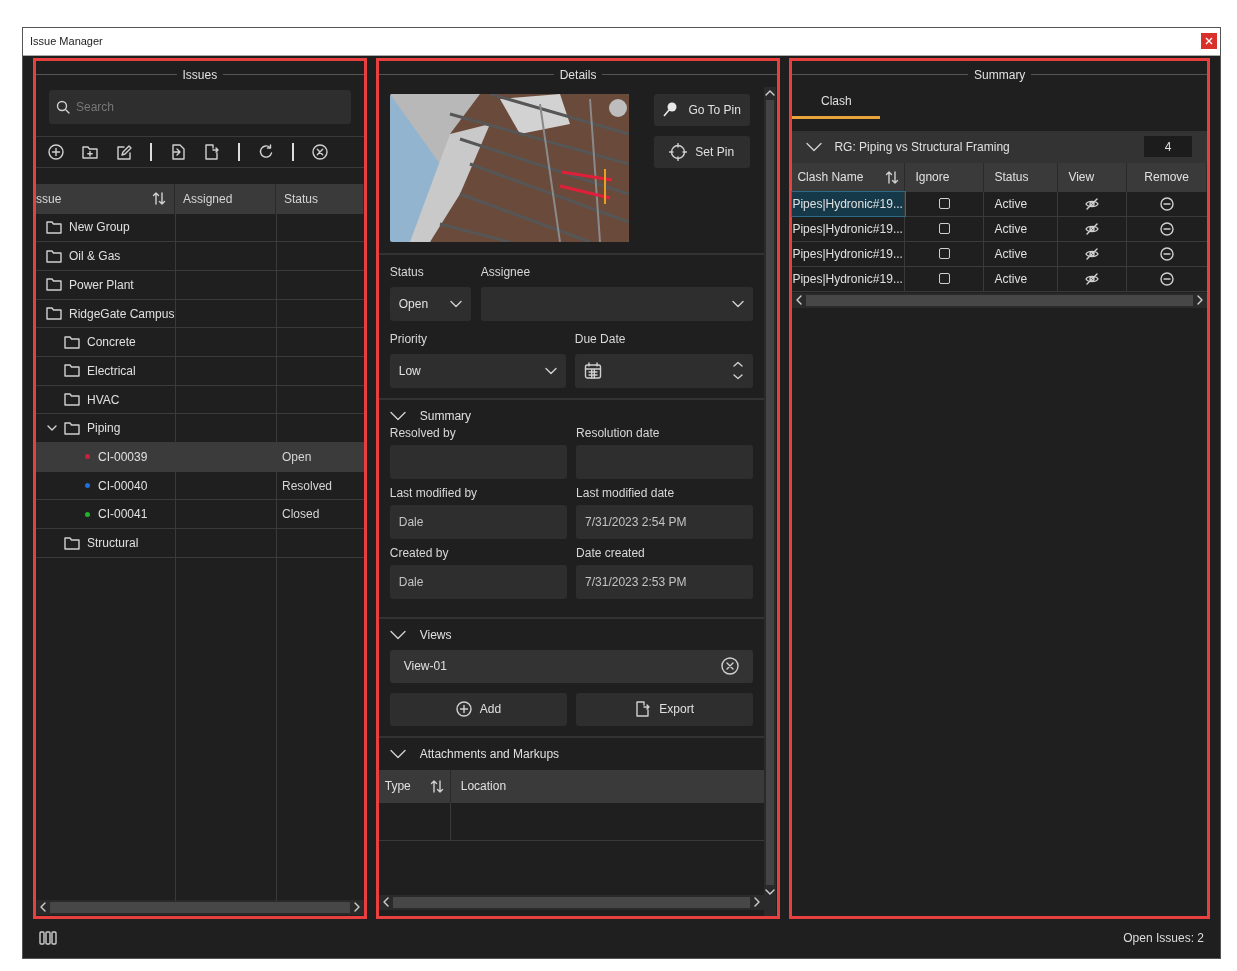 The height and width of the screenshot is (971, 1237). Describe the element at coordinates (999, 146) in the screenshot. I see `group-header: RG: Piping vs Structural Framing 4` at that location.